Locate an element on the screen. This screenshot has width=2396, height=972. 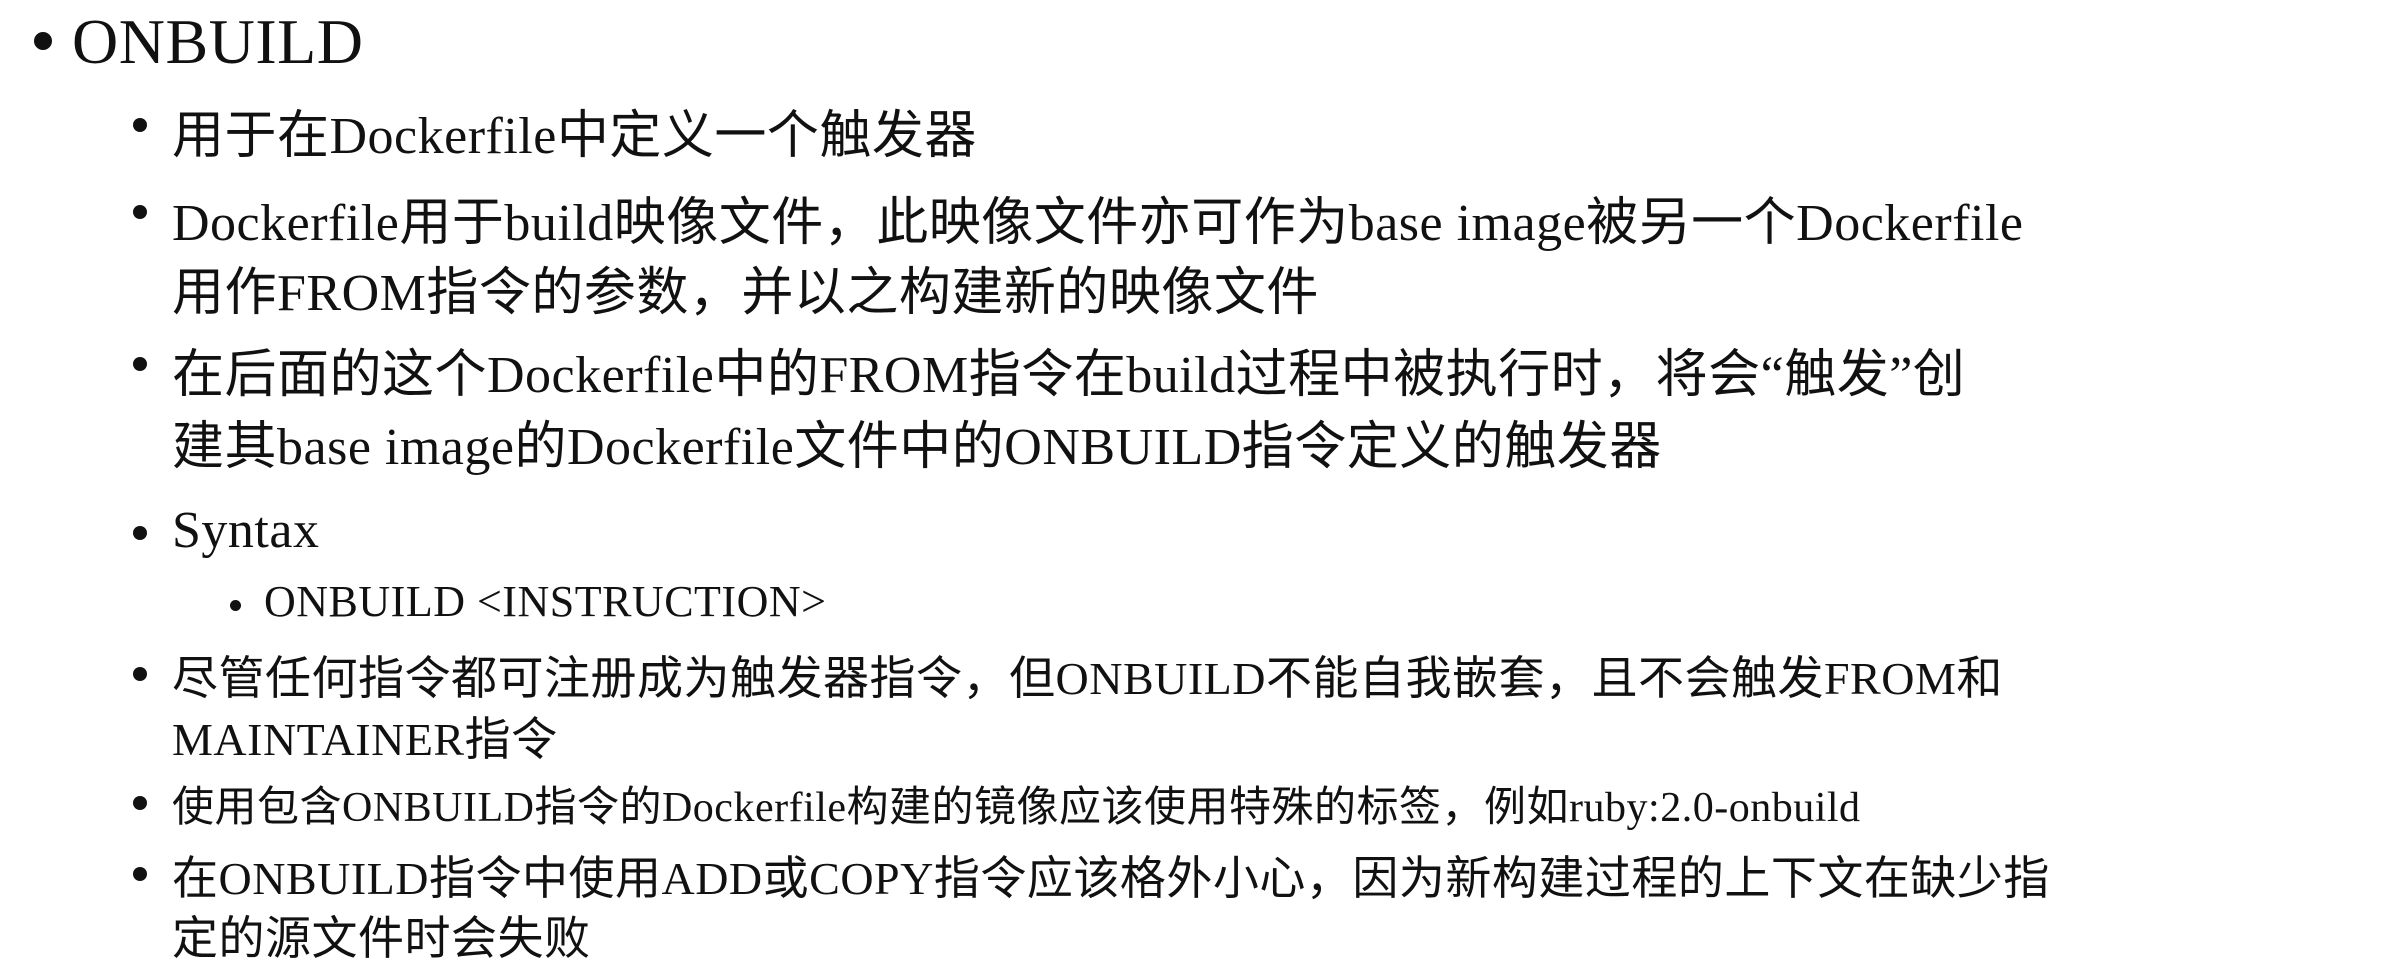
bullet-text-continuation: MAINTAINER指令 is located at coordinates (365, 739).